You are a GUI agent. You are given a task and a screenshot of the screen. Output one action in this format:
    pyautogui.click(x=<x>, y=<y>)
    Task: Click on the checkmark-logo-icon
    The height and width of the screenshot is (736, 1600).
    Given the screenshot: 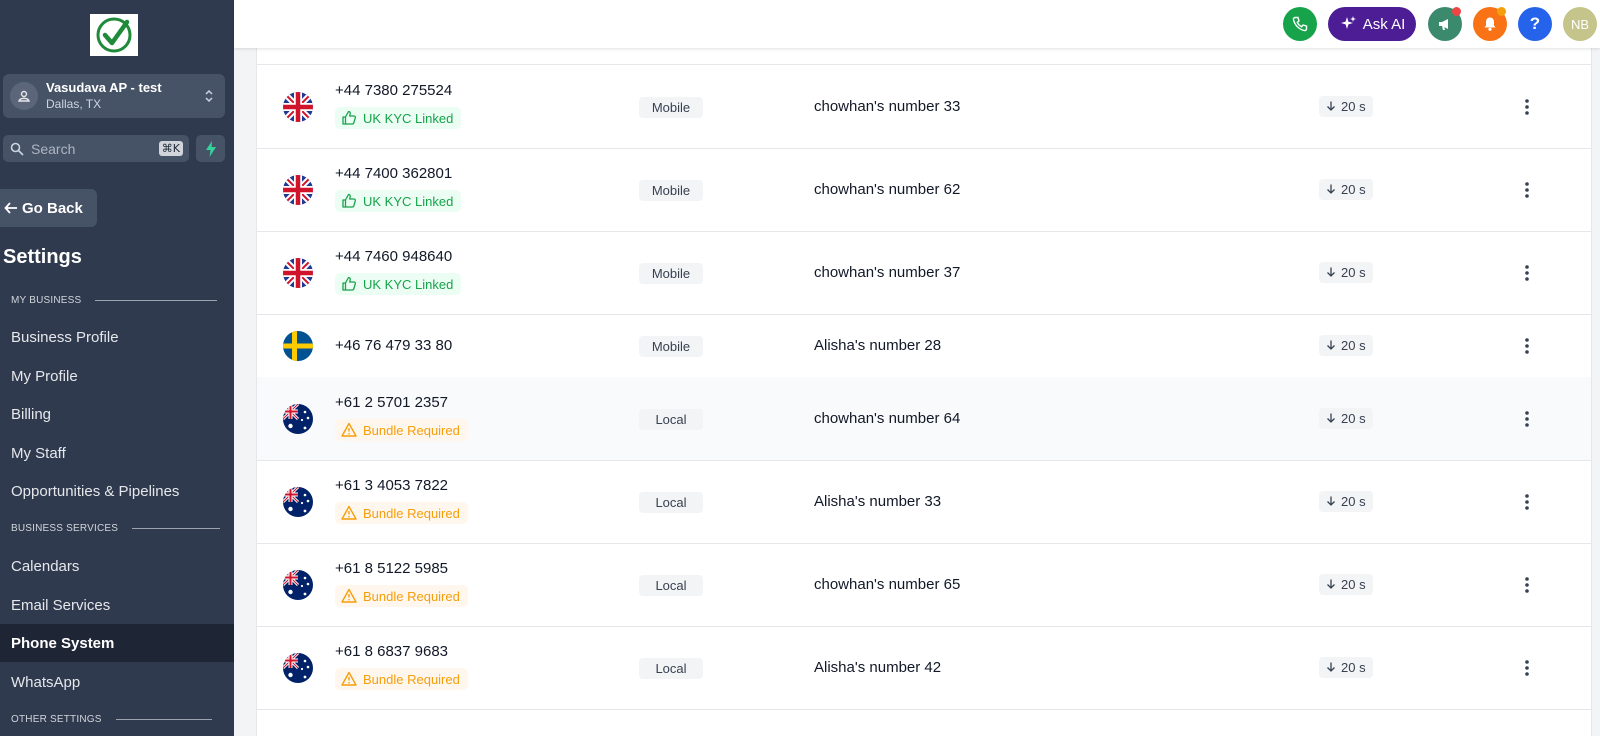 What is the action you would take?
    pyautogui.click(x=114, y=35)
    